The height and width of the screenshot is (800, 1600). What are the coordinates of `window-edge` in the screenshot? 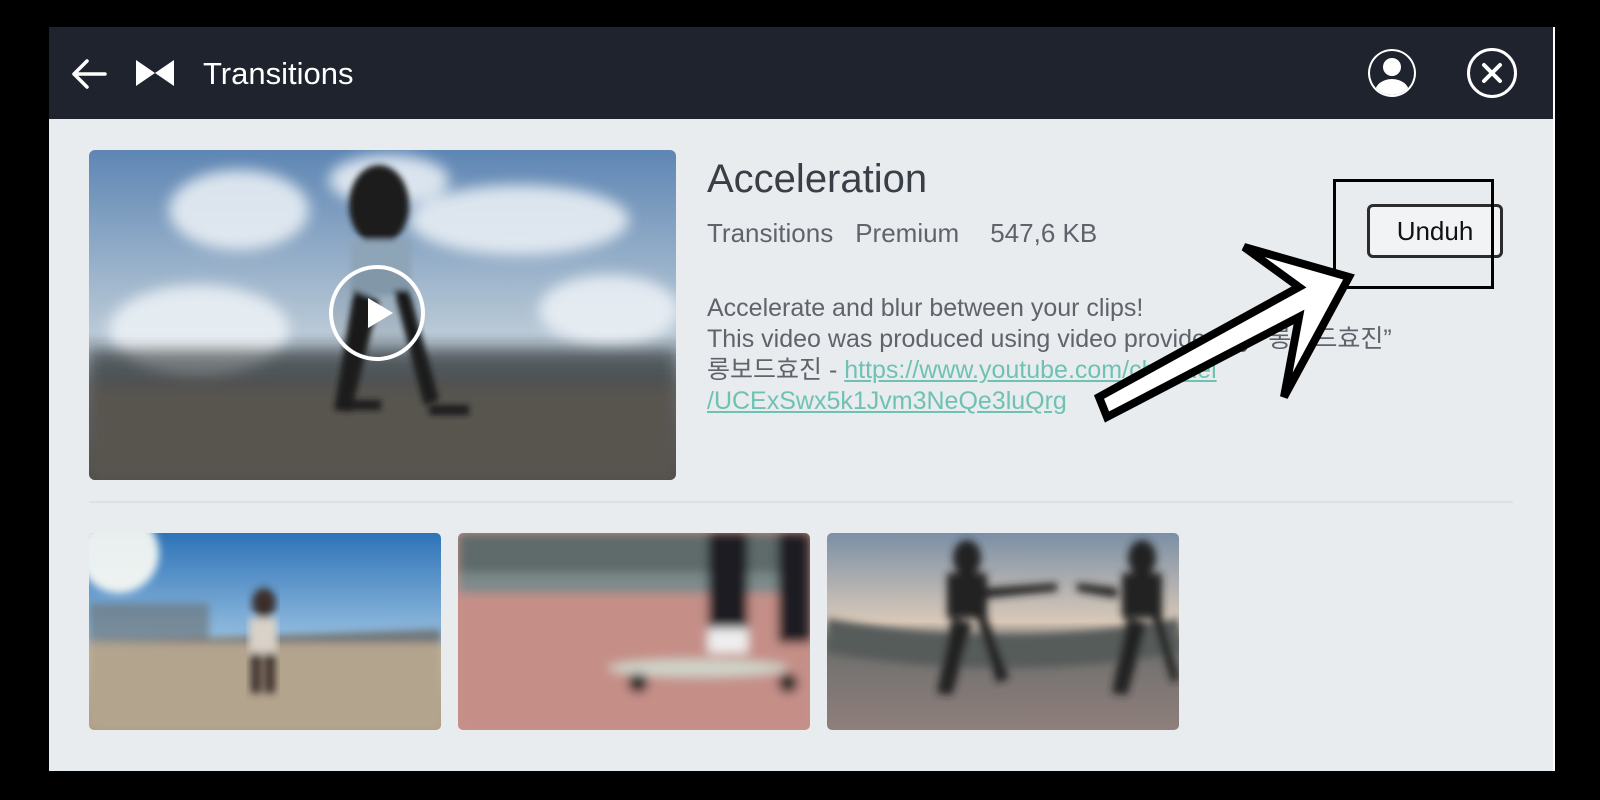 It's located at (1554, 399).